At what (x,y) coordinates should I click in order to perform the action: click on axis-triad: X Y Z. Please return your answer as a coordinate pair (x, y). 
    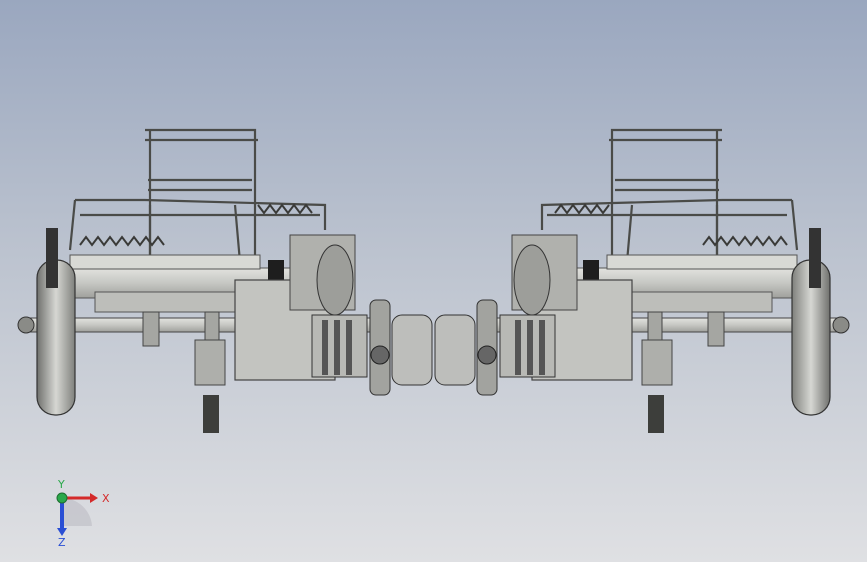
    Looking at the image, I should click on (80, 513).